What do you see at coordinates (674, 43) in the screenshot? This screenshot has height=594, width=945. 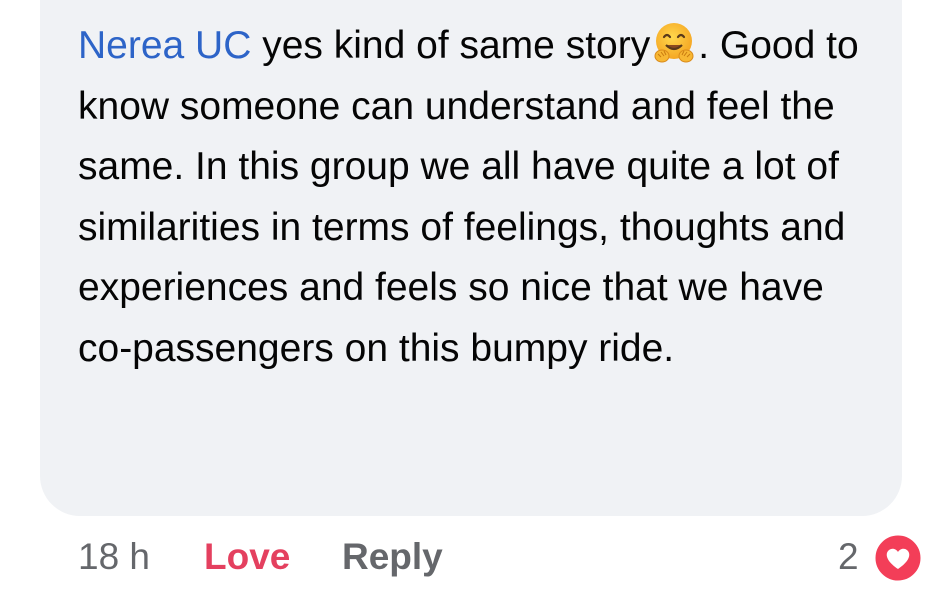 I see `hugging-face-icon` at bounding box center [674, 43].